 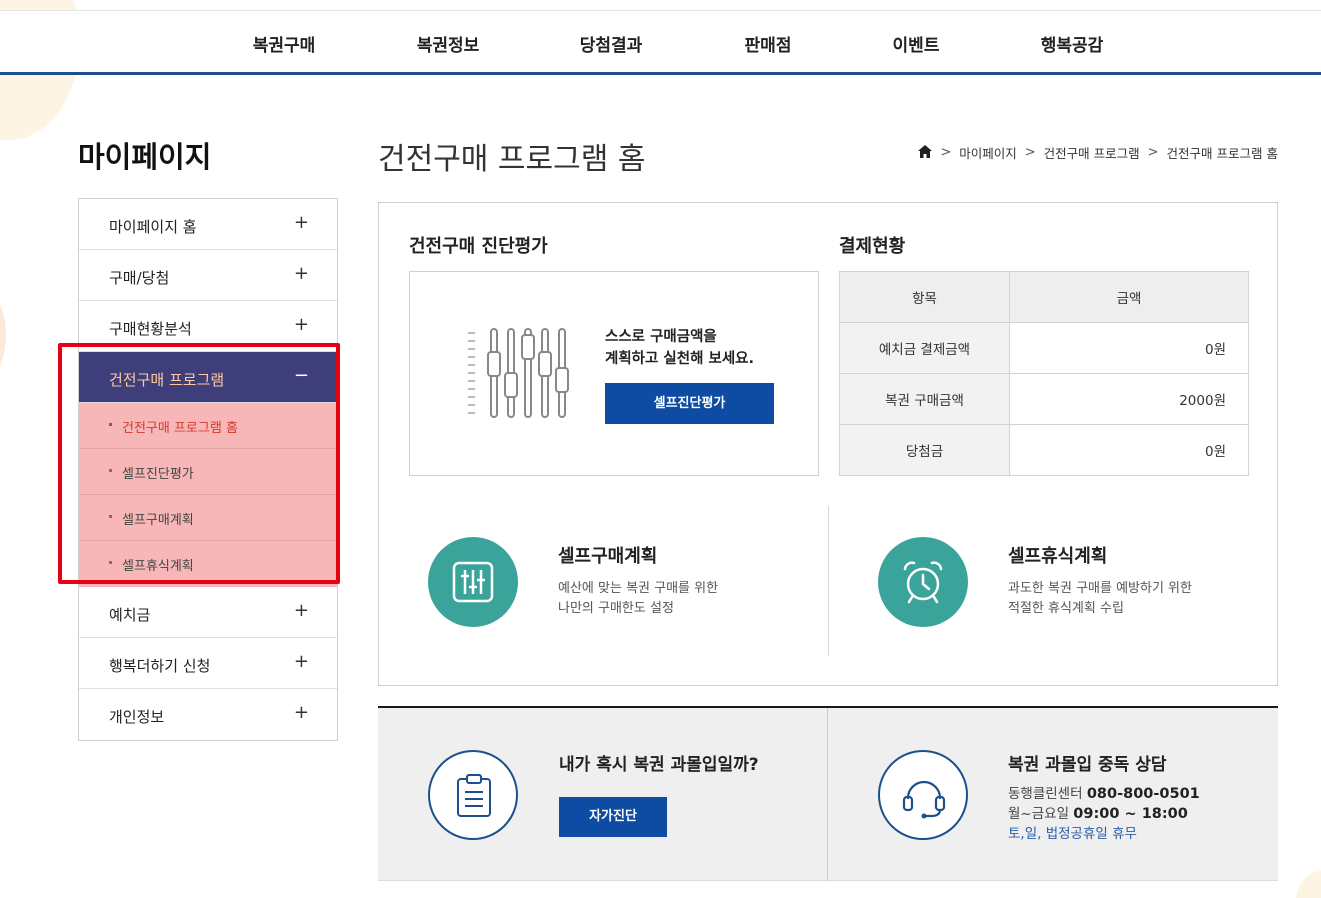 I want to click on feature-desc-line: 나만의 구매한도 설정, so click(x=616, y=608).